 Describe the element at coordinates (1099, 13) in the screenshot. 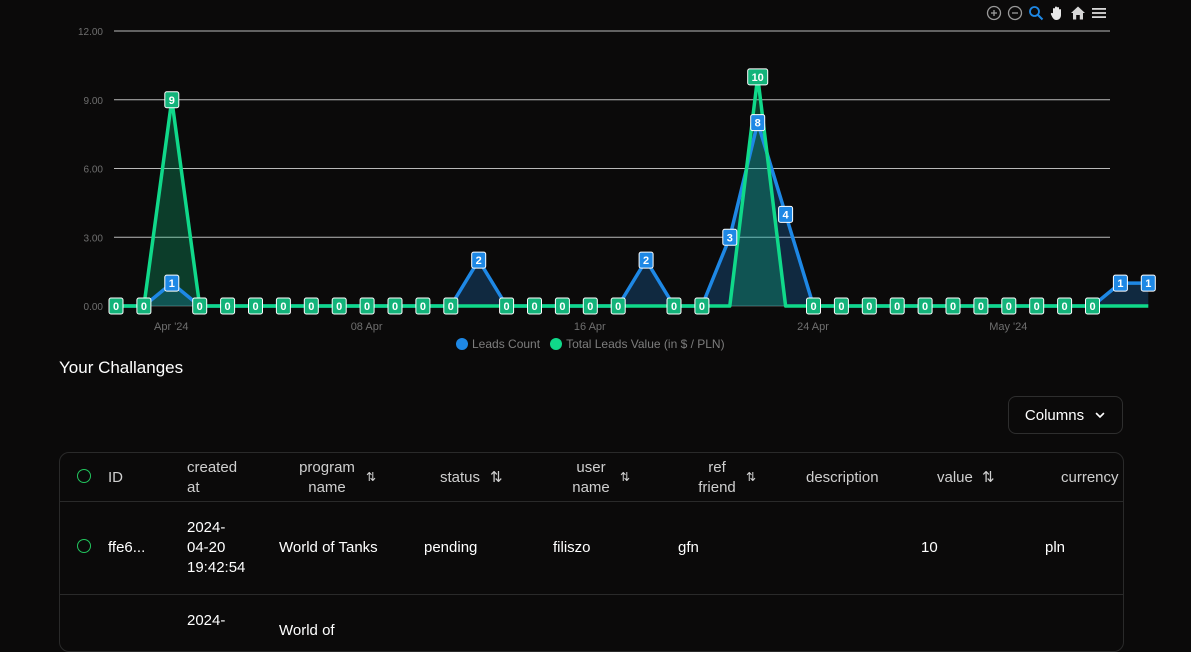

I see `menu-icon` at that location.